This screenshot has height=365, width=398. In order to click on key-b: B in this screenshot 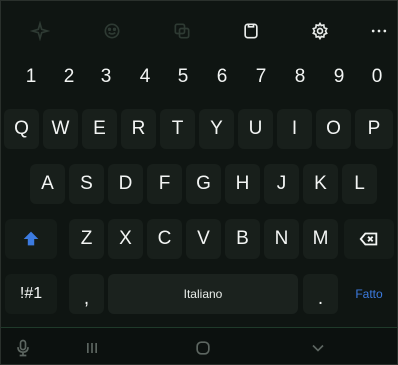, I will do `click(242, 239)`.